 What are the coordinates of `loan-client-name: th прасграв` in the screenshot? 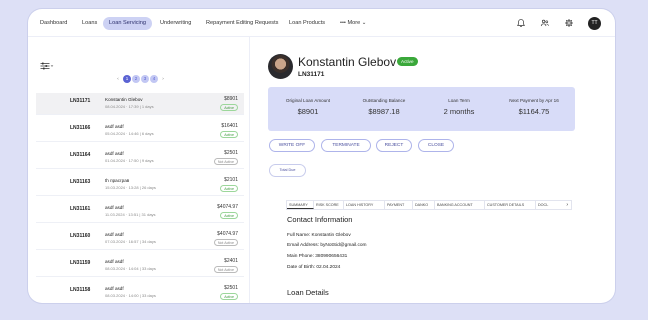 It's located at (117, 180).